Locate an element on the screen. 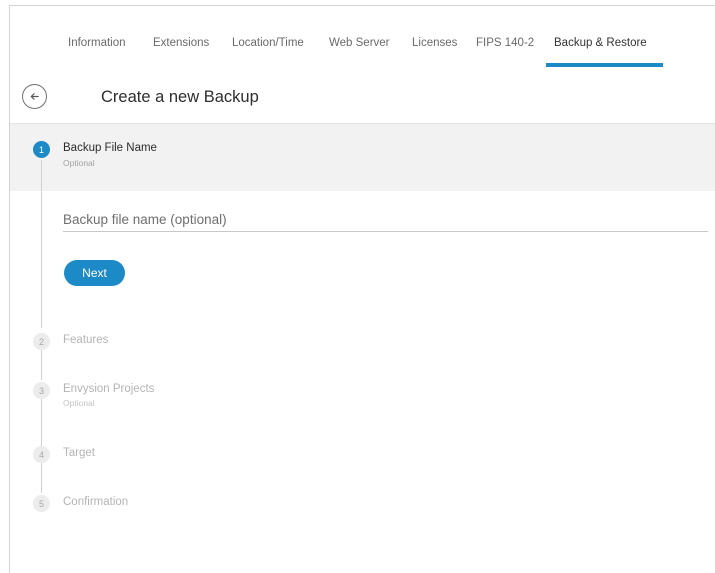 This screenshot has width=715, height=573. arrow-left-icon is located at coordinates (34, 96).